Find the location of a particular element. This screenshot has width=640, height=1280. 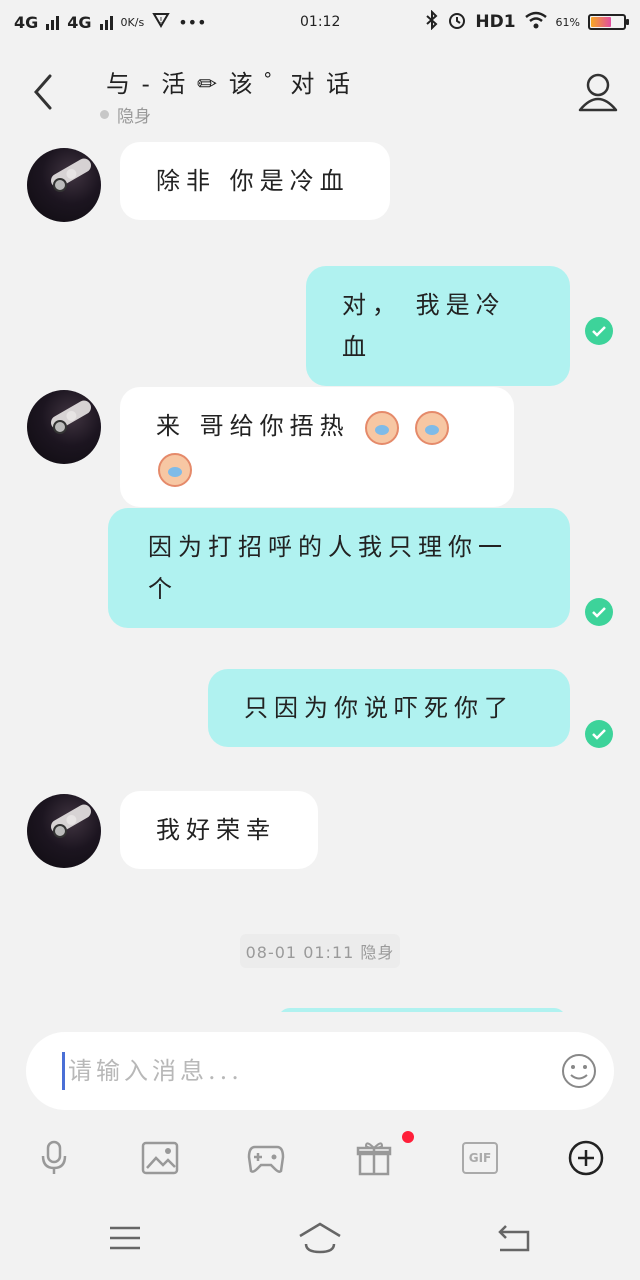

message-bubble-incoming: 我好荣幸 is located at coordinates (219, 830).